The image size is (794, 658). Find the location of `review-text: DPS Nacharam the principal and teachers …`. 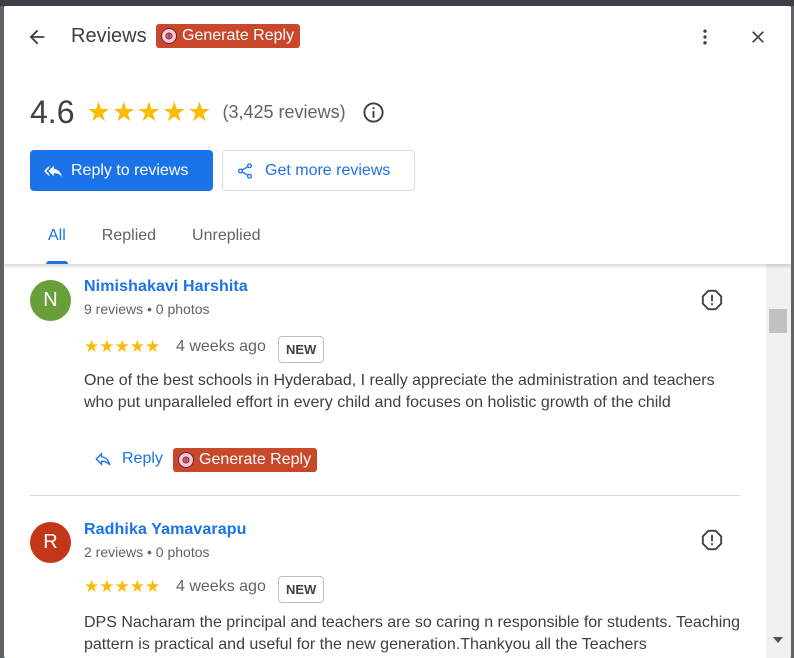

review-text: DPS Nacharam the principal and teachers … is located at coordinates (412, 633).